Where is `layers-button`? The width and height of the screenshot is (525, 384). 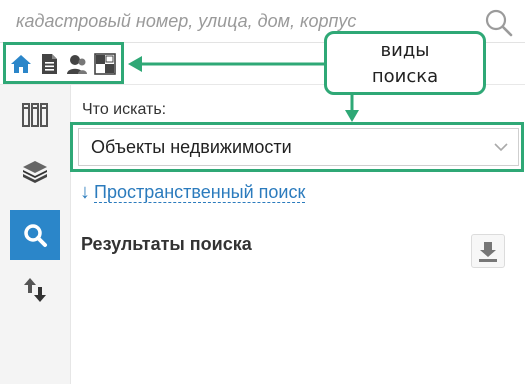 layers-button is located at coordinates (35, 115).